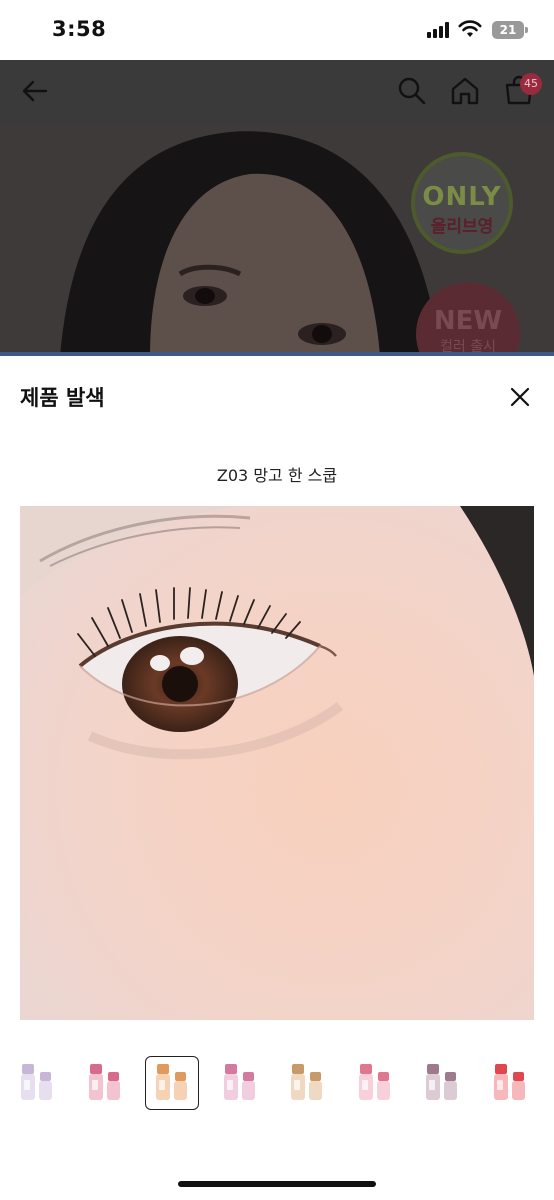 This screenshot has height=1200, width=554. I want to click on search-icon, so click(412, 91).